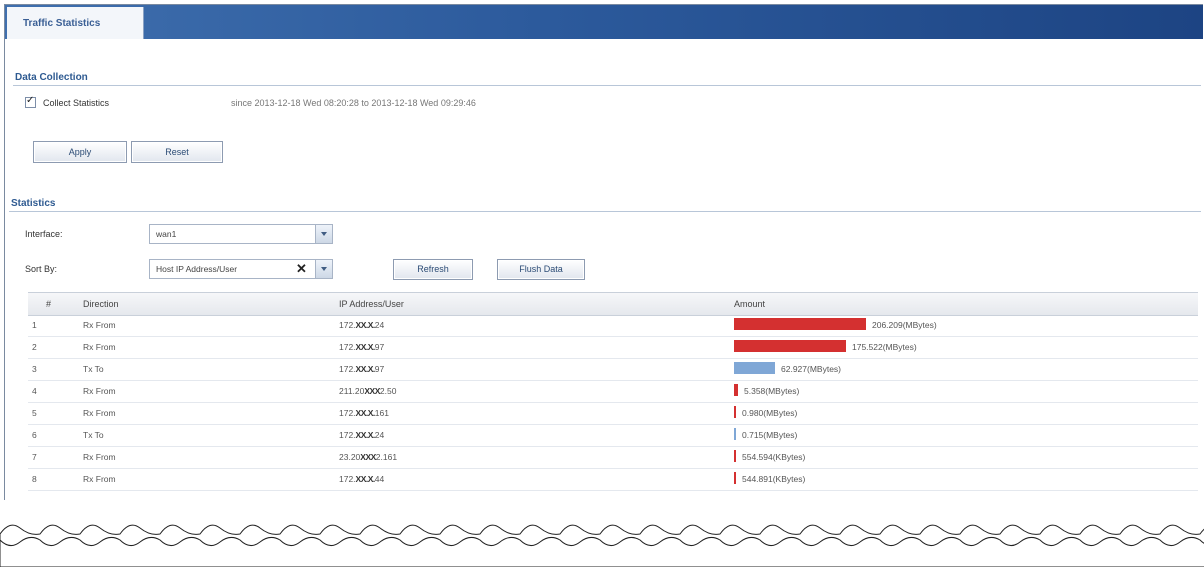  I want to click on row-ip-address: 172.XX.X.44, so click(362, 479).